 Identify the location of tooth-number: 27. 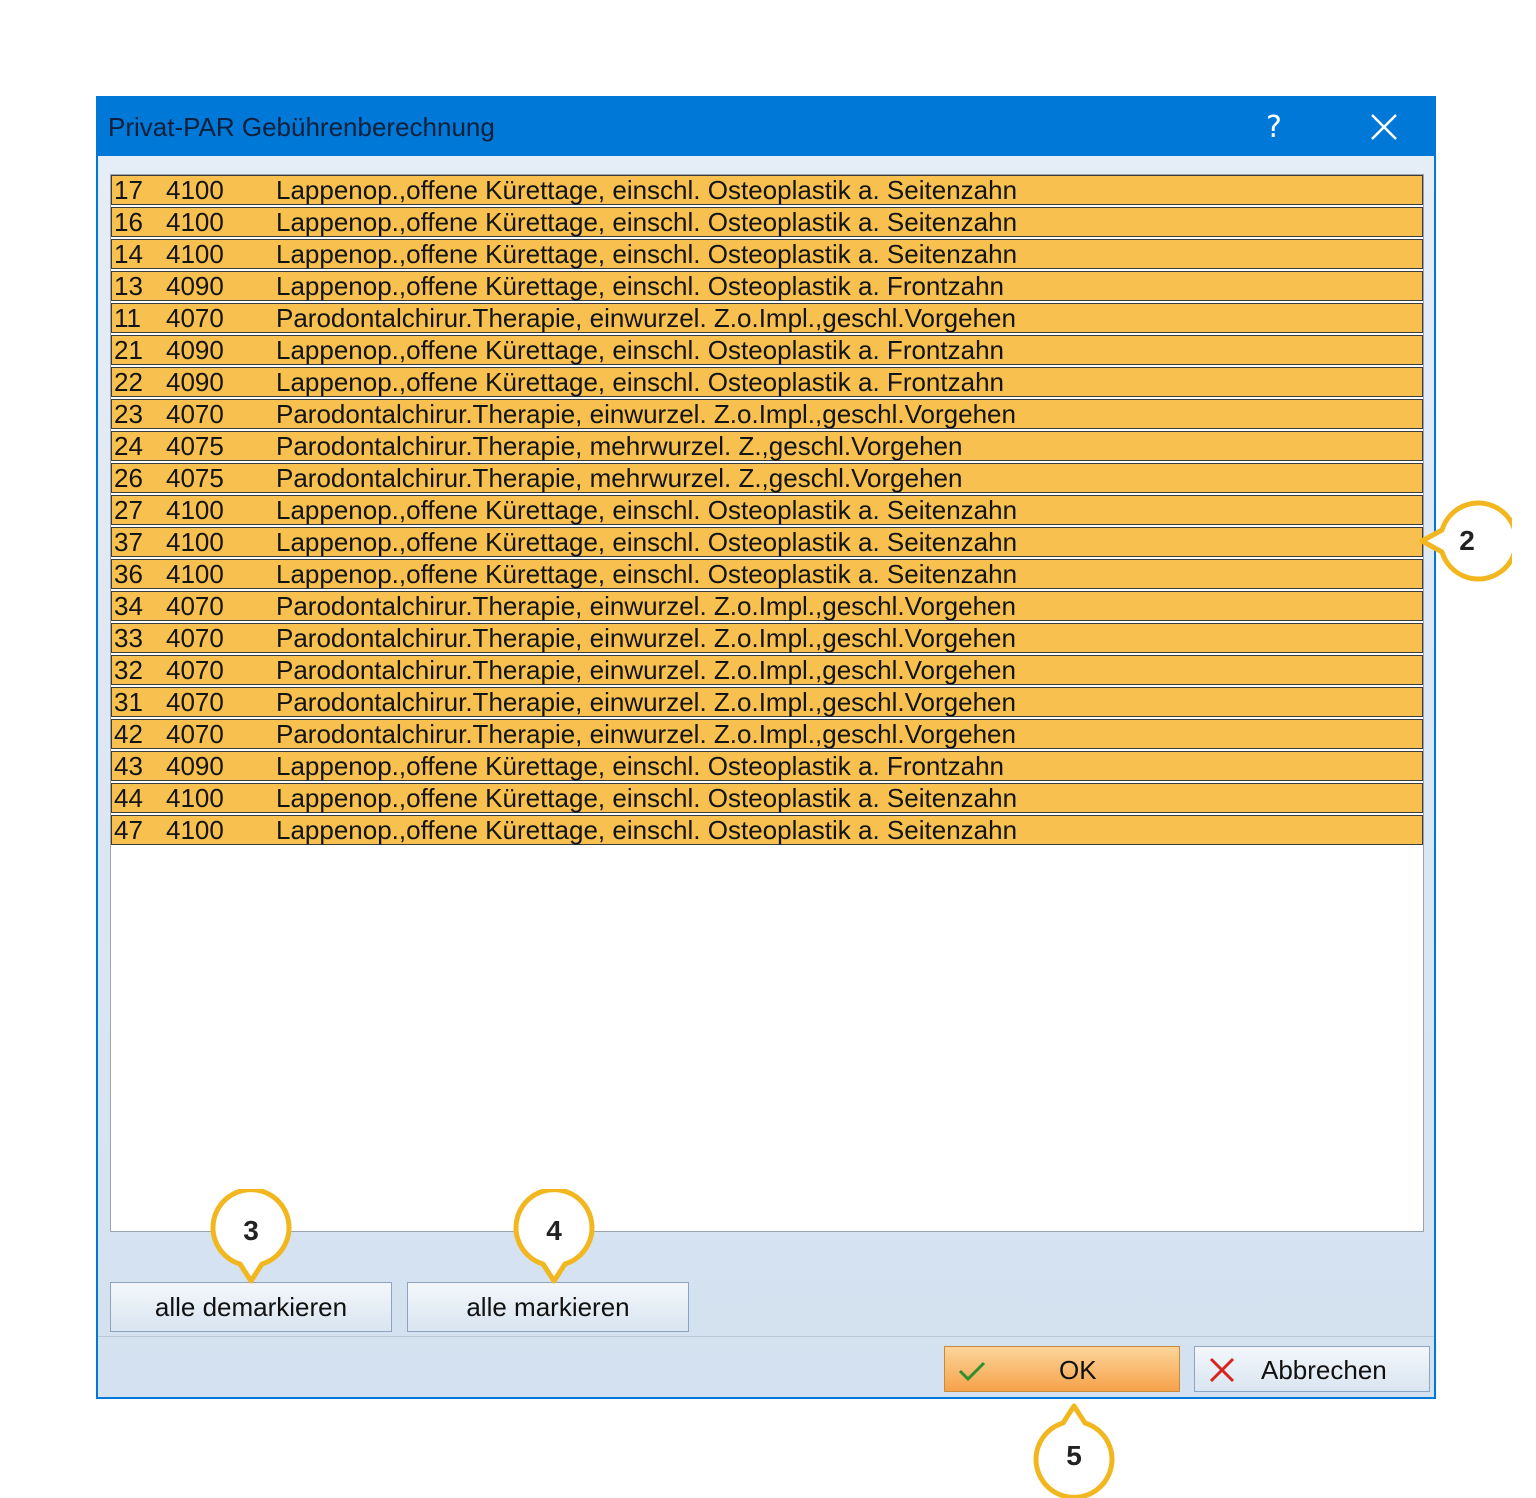
(128, 510).